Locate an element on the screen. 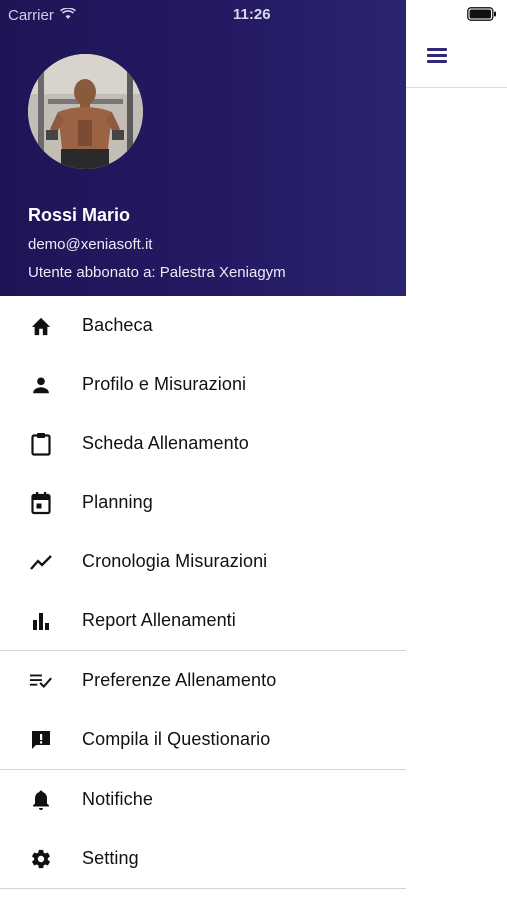  menu-item-questionario: Compila il Questionario is located at coordinates (203, 739).